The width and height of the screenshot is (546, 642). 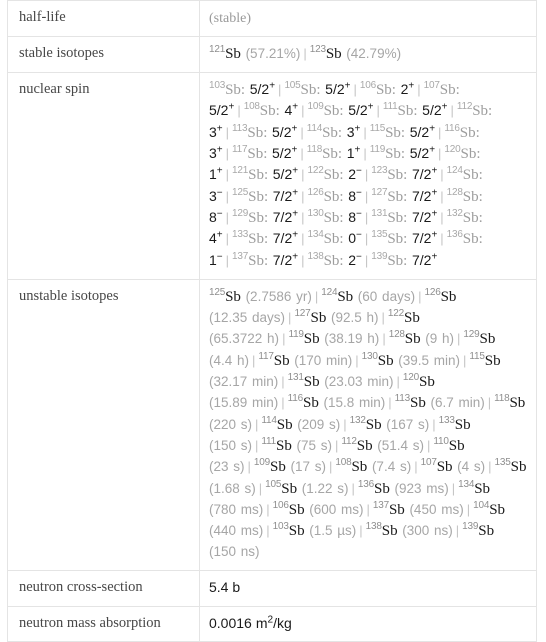 What do you see at coordinates (325, 238) in the screenshot?
I see `nuclear-spin-item: 134Sb:` at bounding box center [325, 238].